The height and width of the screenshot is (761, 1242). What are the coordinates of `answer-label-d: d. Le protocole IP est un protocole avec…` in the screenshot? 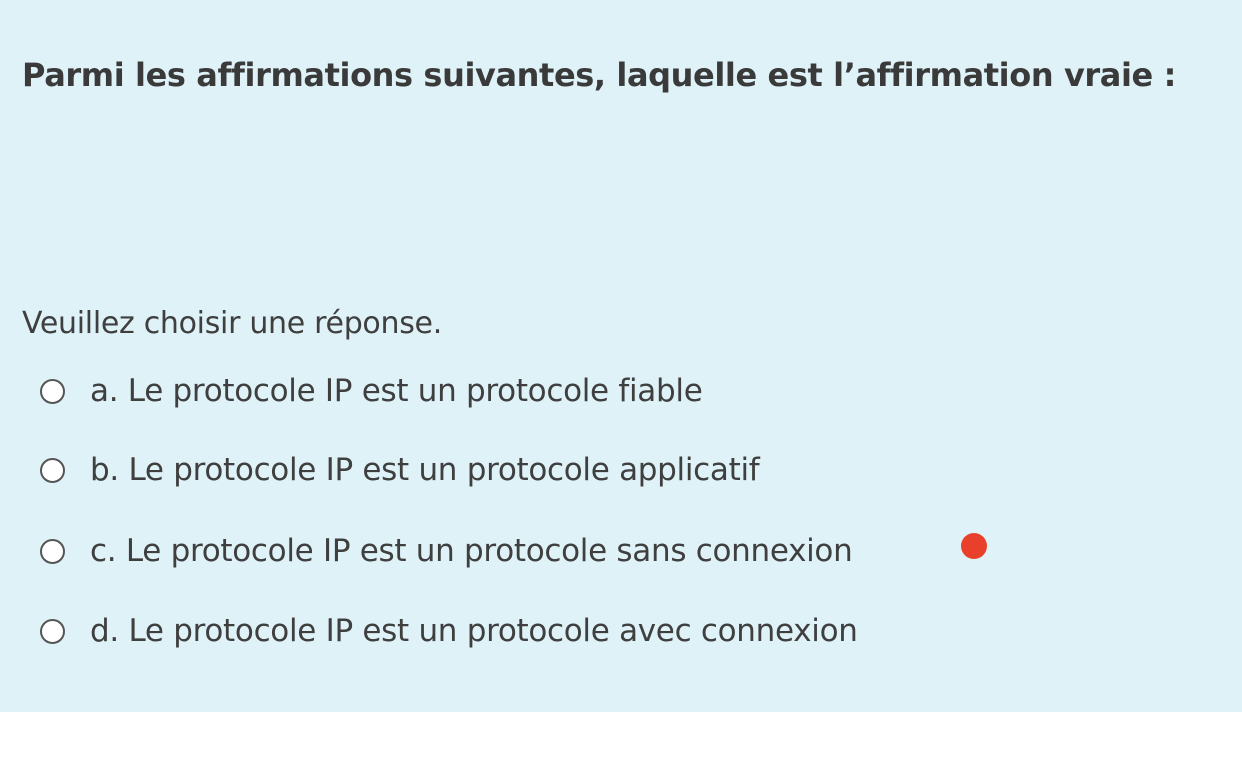 It's located at (474, 631).